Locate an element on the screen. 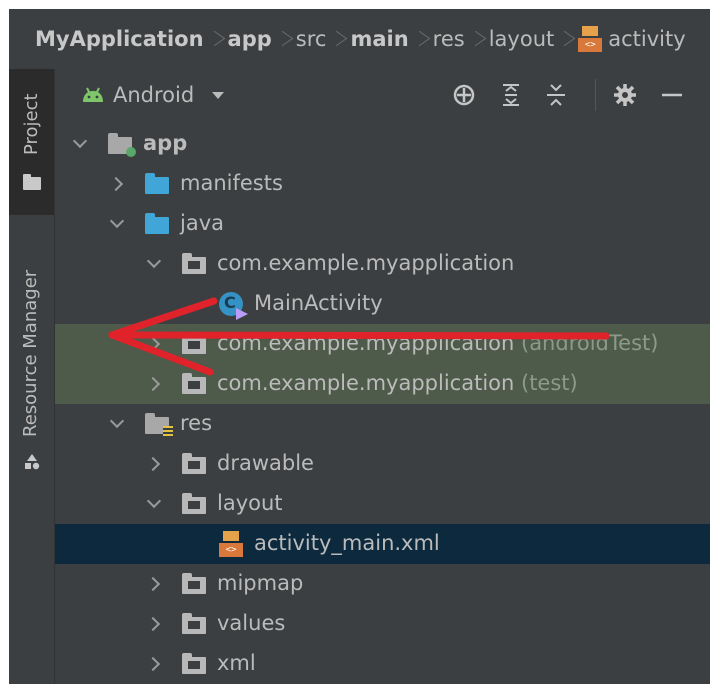 The image size is (710, 684). tree-item: com.example.myapplication (test) is located at coordinates (382, 384).